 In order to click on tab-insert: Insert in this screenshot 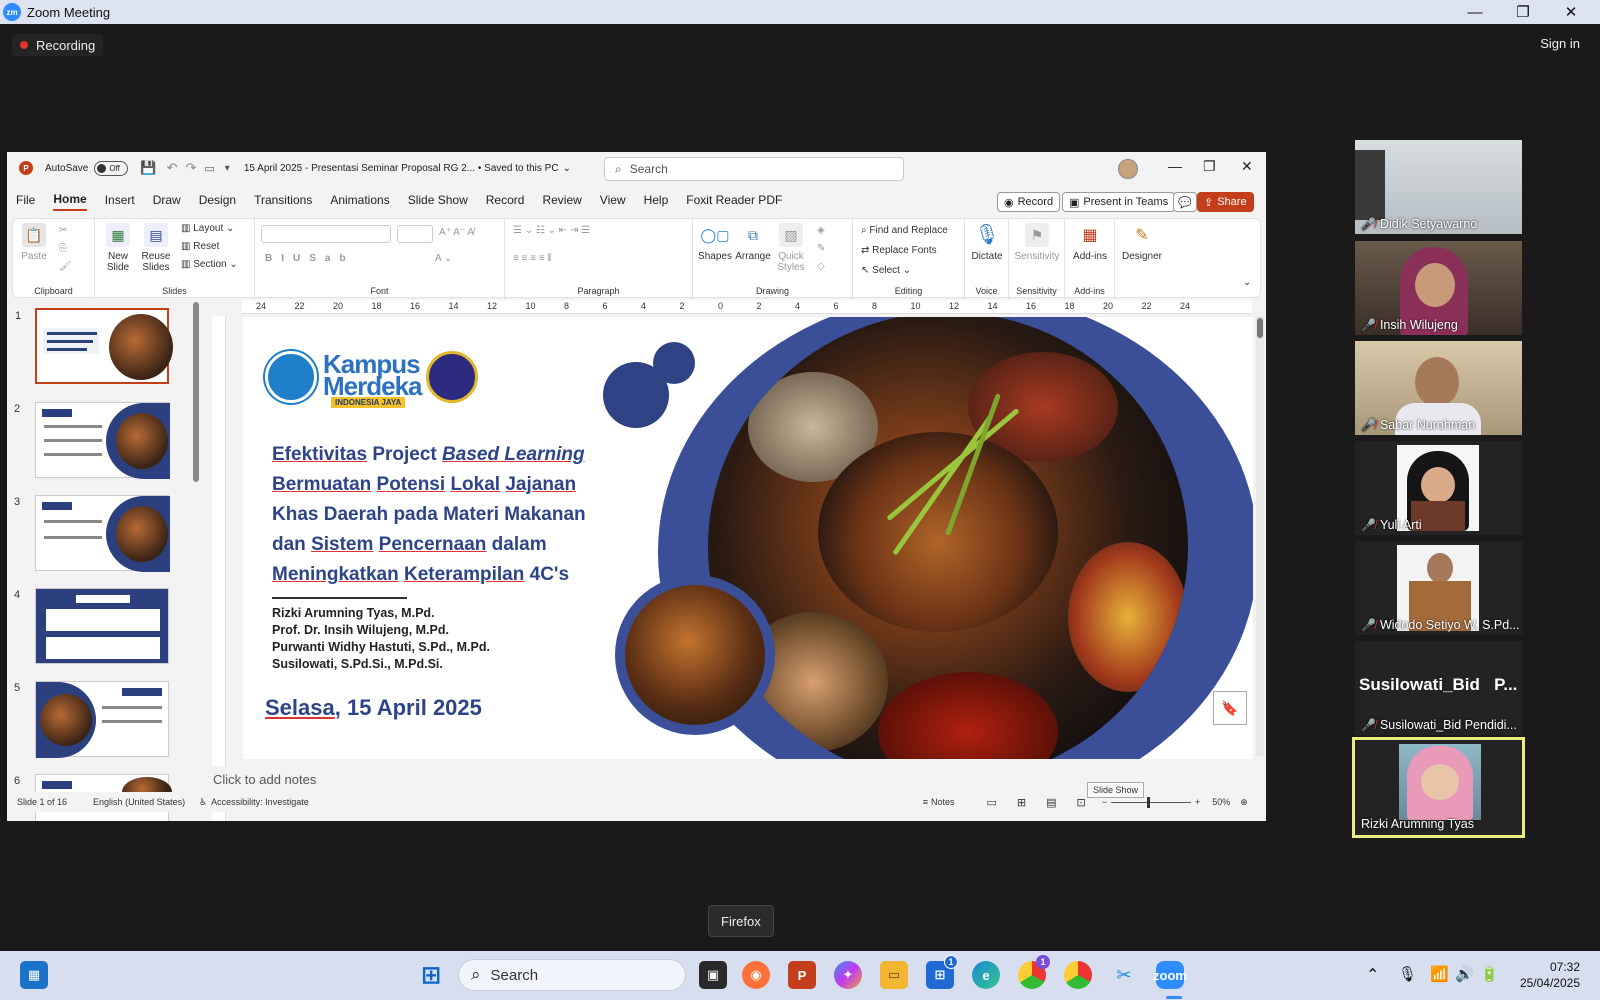, I will do `click(120, 201)`.